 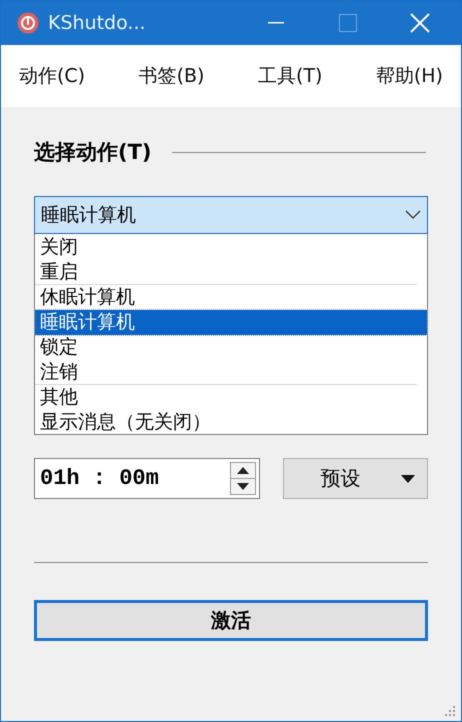 I want to click on power-icon, so click(x=28, y=23).